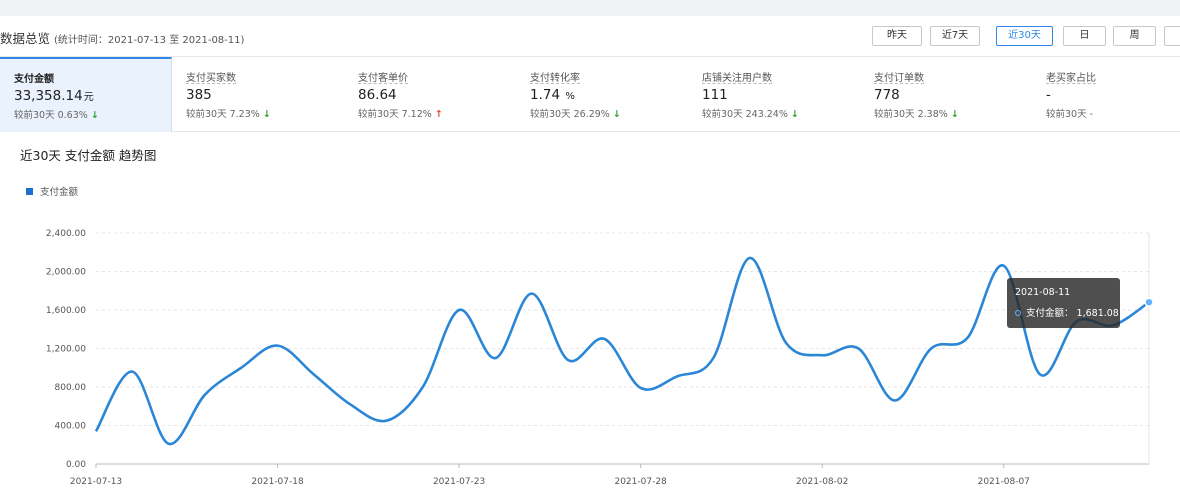 The width and height of the screenshot is (1180, 502). I want to click on y-tick-label: 400.00, so click(71, 427).